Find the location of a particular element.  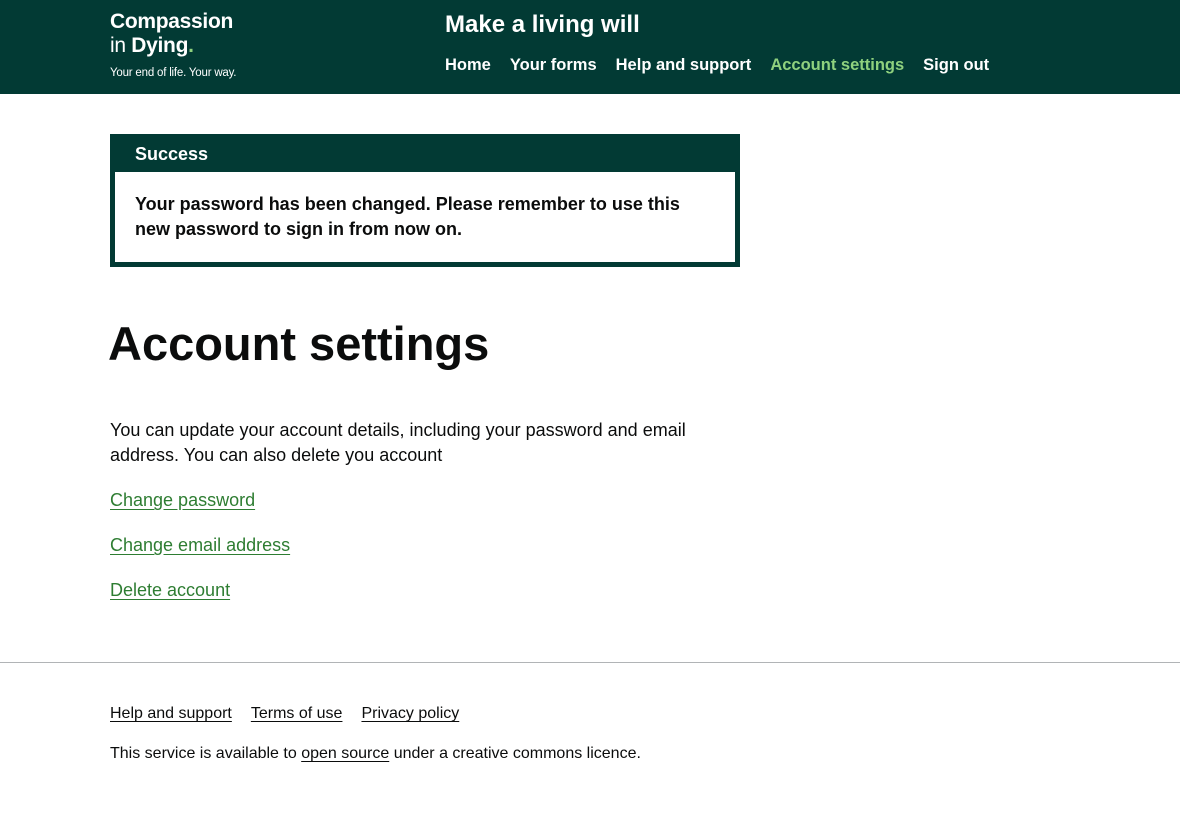

licence-prefix: This service is available to is located at coordinates (206, 753).